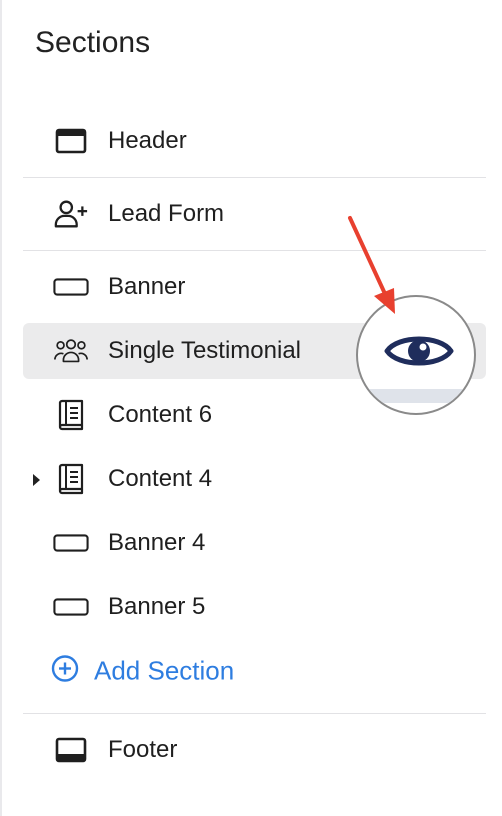 This screenshot has width=502, height=816. Describe the element at coordinates (254, 479) in the screenshot. I see `section-item-content-4: Content 4` at that location.